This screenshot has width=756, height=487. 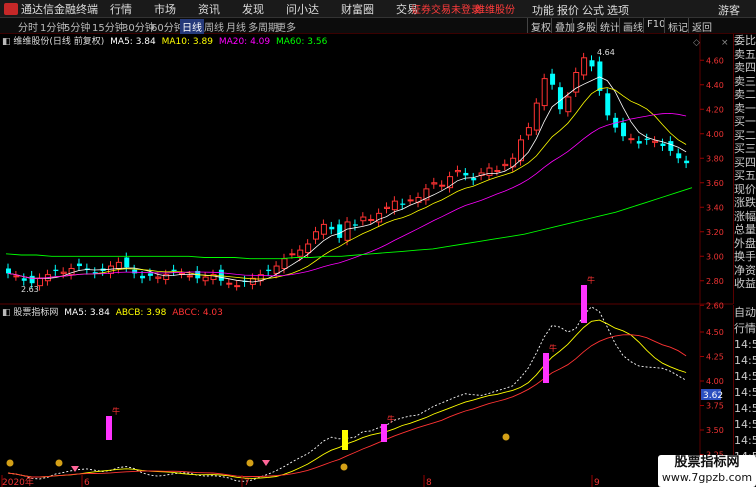 What do you see at coordinates (715, 207) in the screenshot?
I see `price-axis-label: 3.40` at bounding box center [715, 207].